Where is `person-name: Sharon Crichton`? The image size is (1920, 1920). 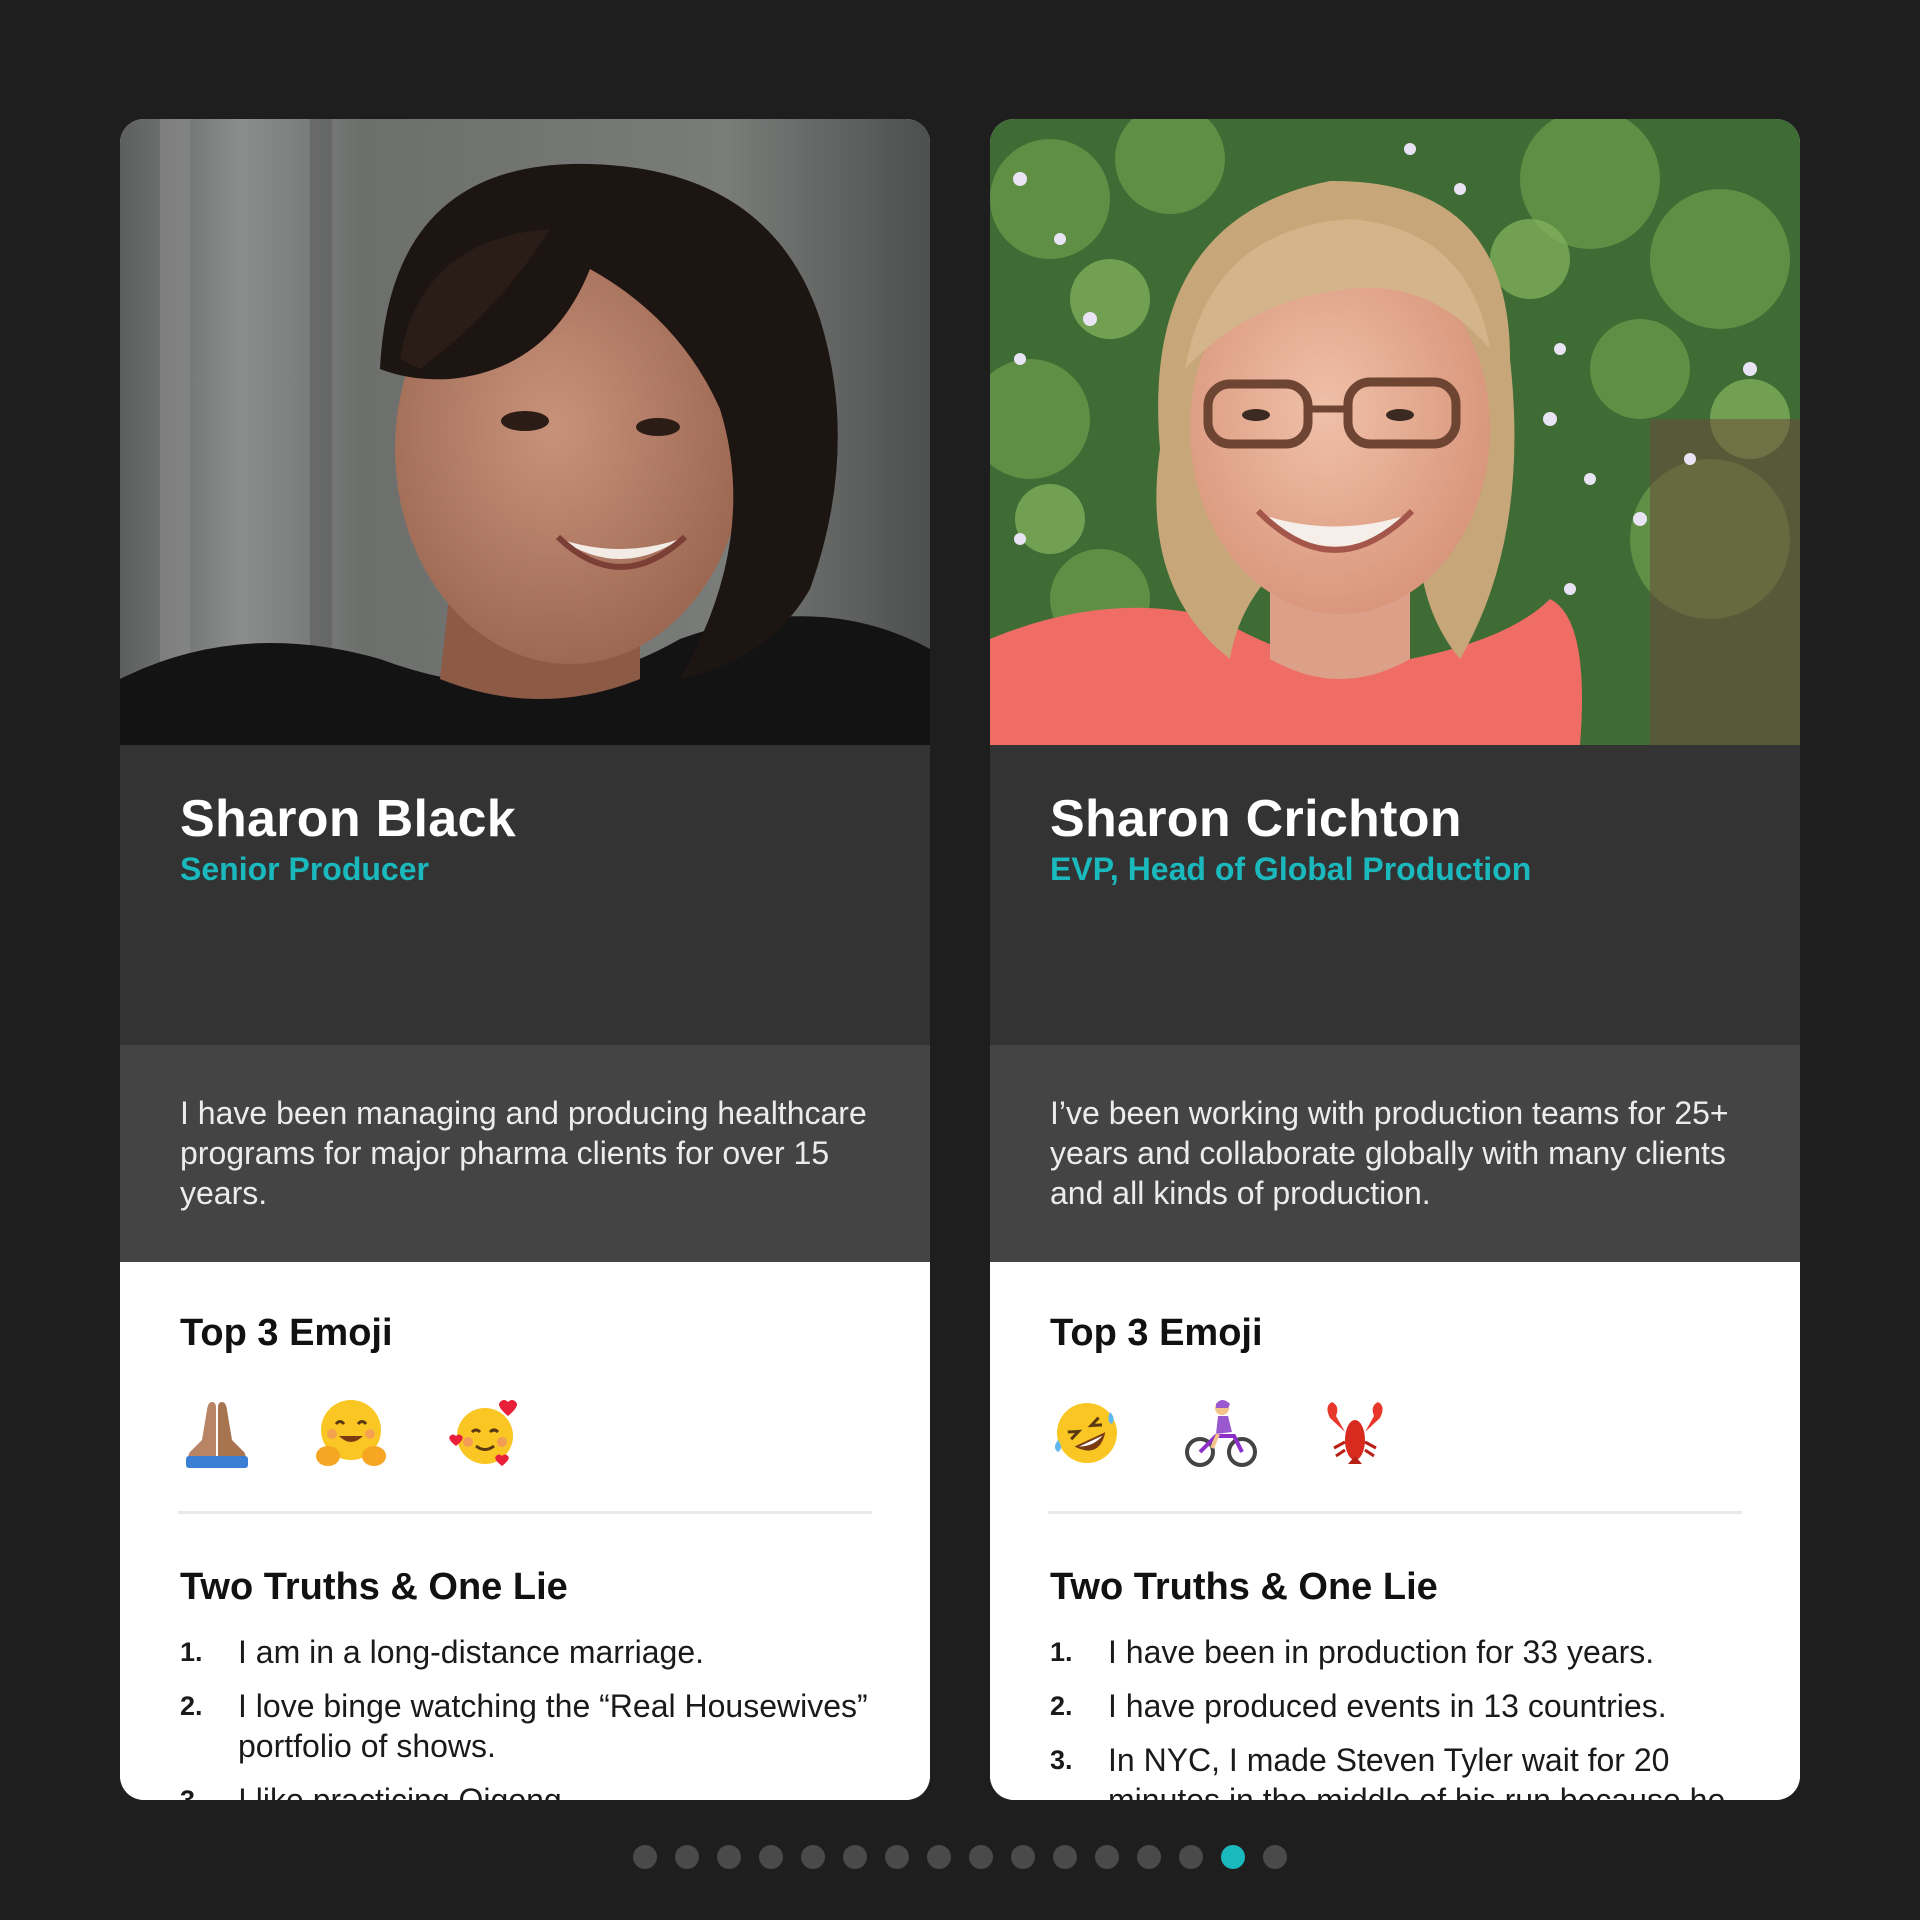
person-name: Sharon Crichton is located at coordinates (1256, 819).